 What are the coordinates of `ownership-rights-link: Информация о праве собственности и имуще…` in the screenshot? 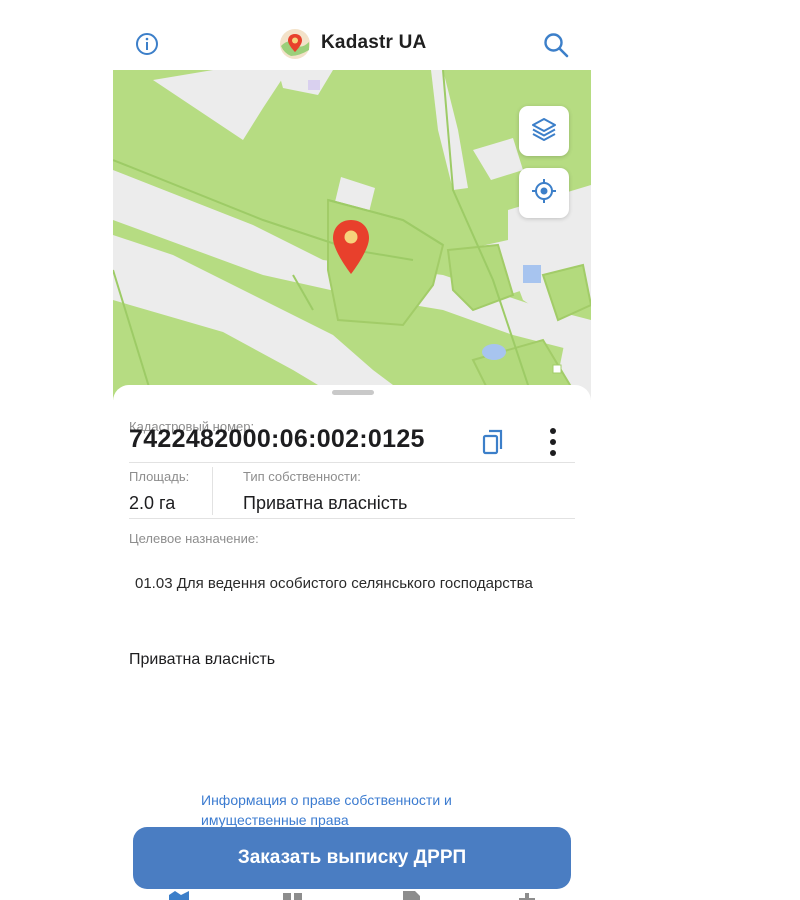 It's located at (361, 810).